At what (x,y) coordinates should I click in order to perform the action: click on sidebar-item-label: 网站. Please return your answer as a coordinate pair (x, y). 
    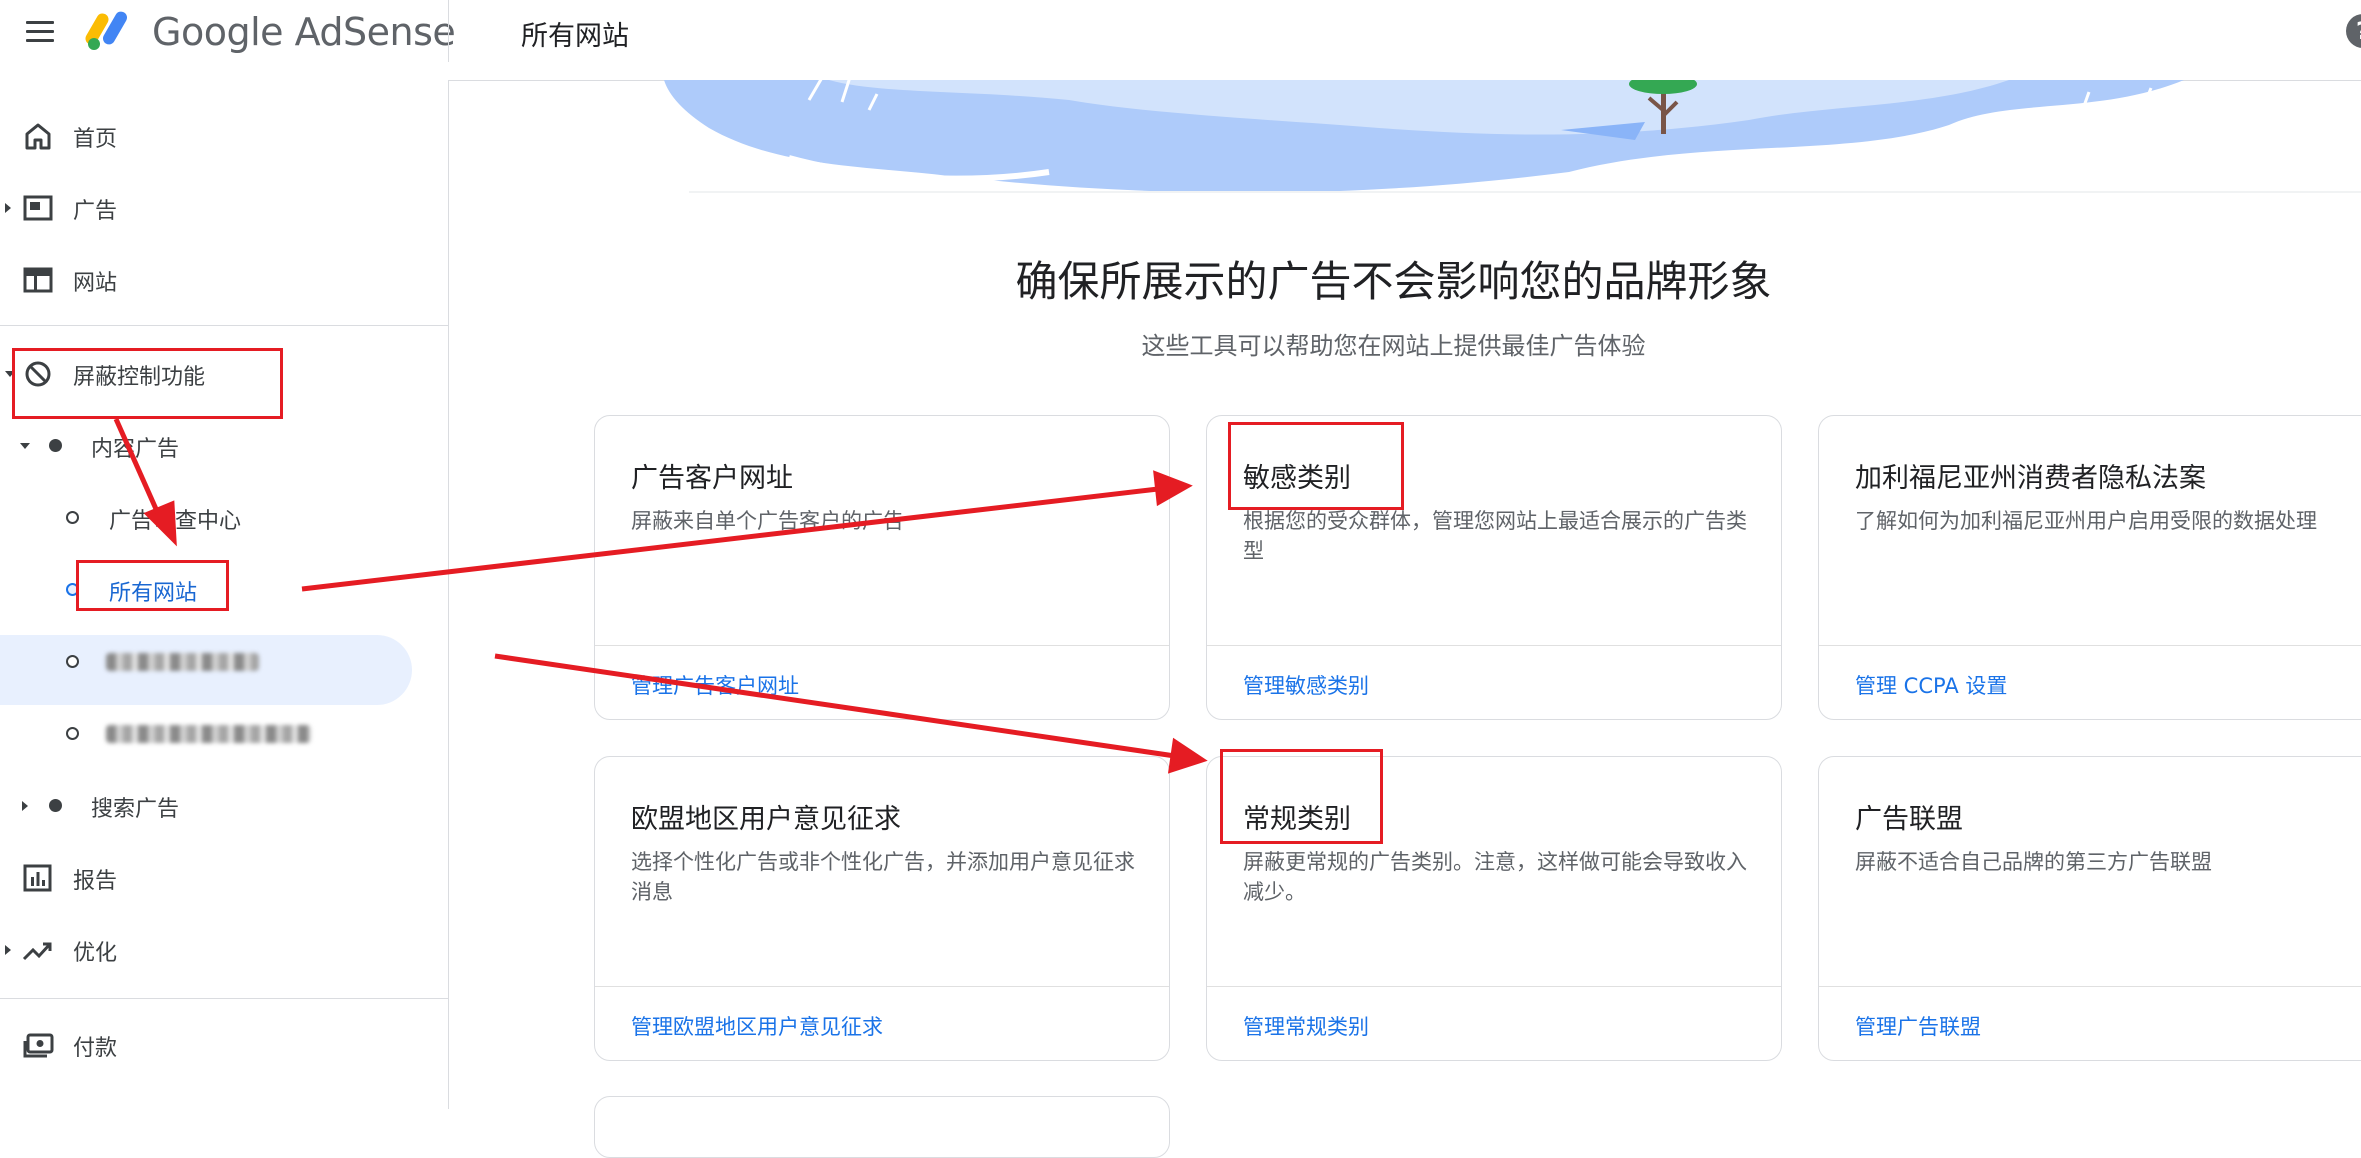
    Looking at the image, I should click on (95, 283).